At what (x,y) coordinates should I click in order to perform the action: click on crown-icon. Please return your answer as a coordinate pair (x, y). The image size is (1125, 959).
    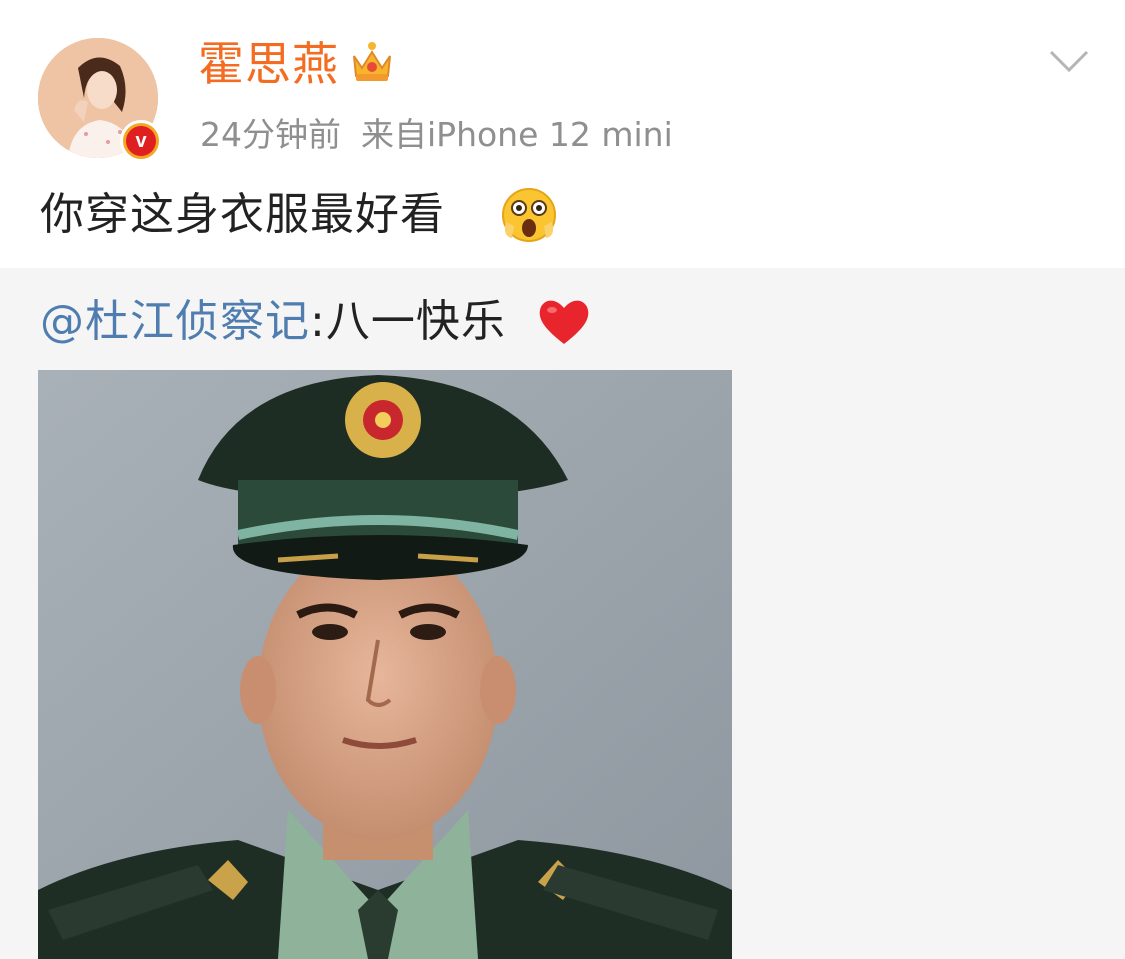
    Looking at the image, I should click on (372, 62).